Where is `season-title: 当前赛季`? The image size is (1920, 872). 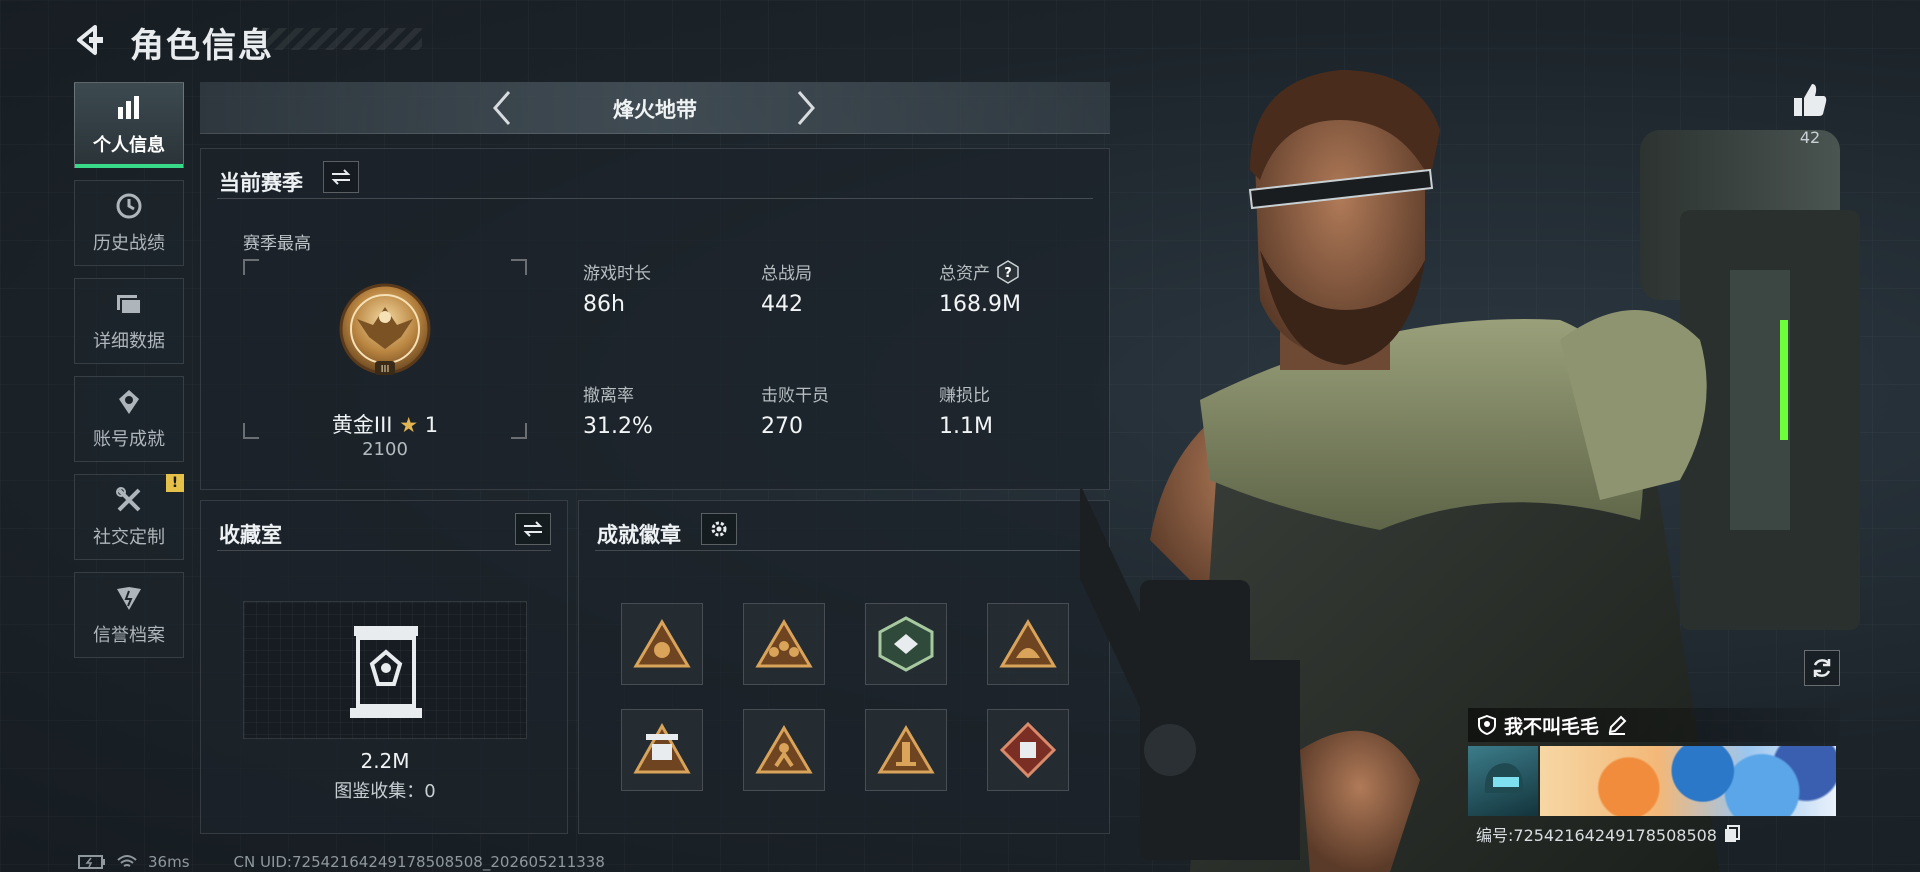
season-title: 当前赛季 is located at coordinates (261, 183).